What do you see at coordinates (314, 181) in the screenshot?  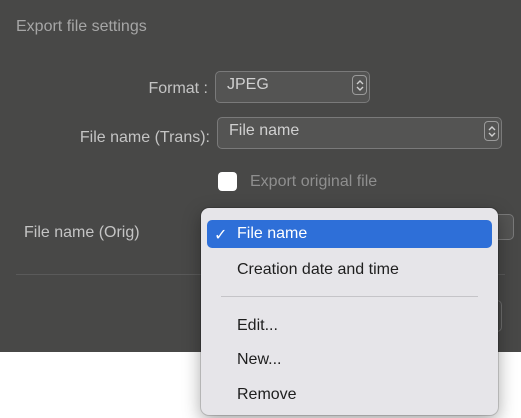 I see `export-original-label: Export original file` at bounding box center [314, 181].